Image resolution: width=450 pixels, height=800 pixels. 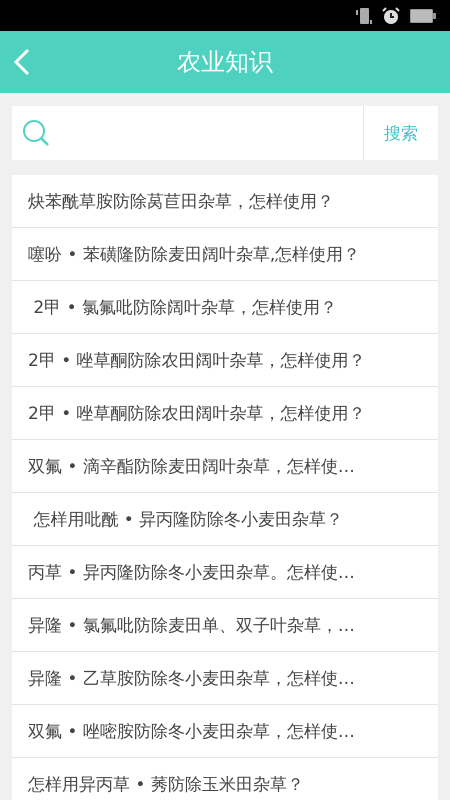 I want to click on list-item: 2甲 • 氯氟吡防除阔叶杂草，怎样使用？, so click(x=225, y=307).